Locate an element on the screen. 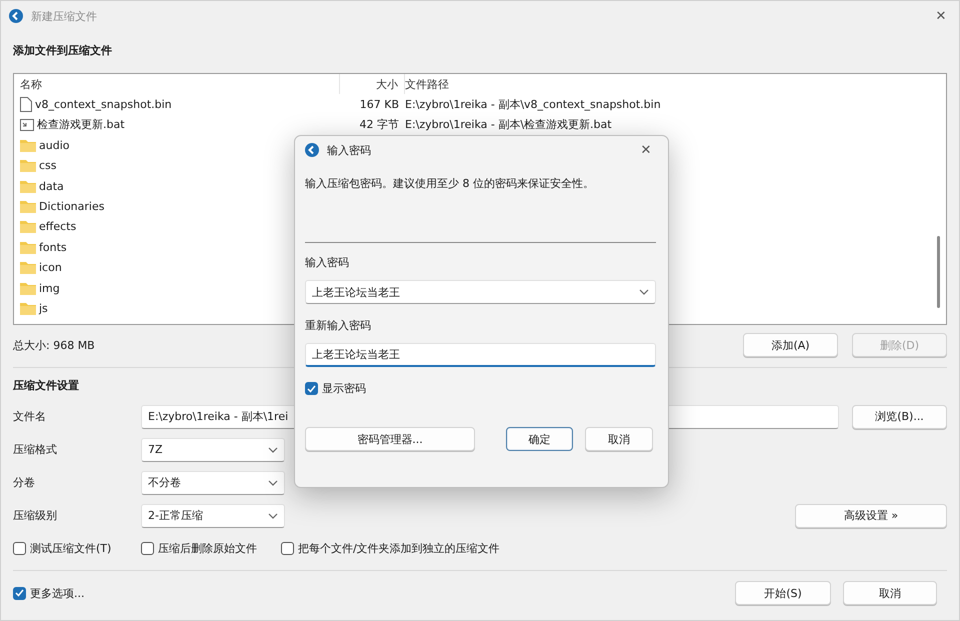 The image size is (960, 621). scrollbar-thumb is located at coordinates (938, 272).